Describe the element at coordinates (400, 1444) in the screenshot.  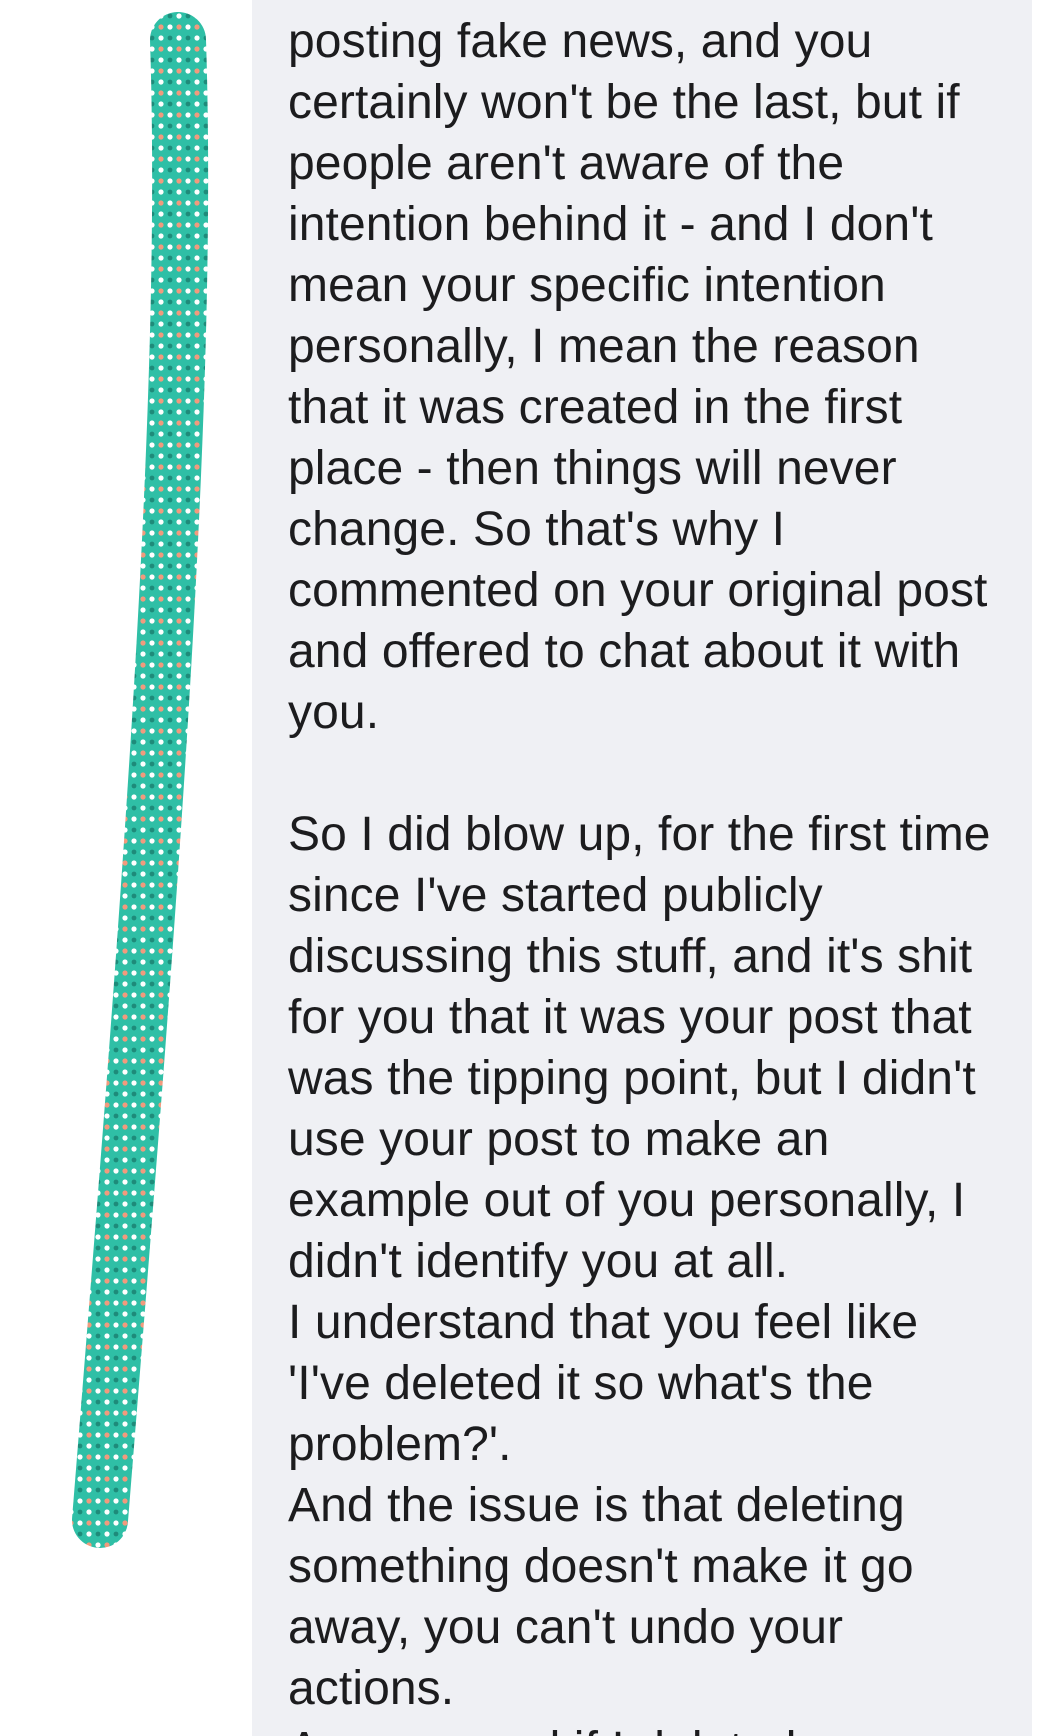
I see `text-line: problem?'.` at that location.